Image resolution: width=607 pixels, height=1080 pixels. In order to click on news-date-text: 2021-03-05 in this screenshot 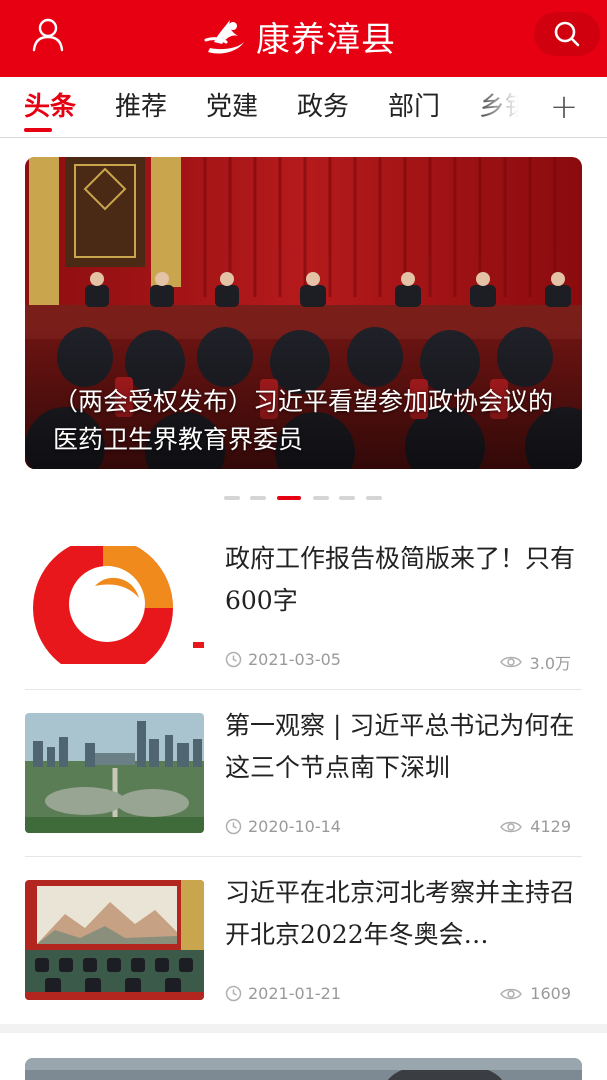, I will do `click(294, 659)`.